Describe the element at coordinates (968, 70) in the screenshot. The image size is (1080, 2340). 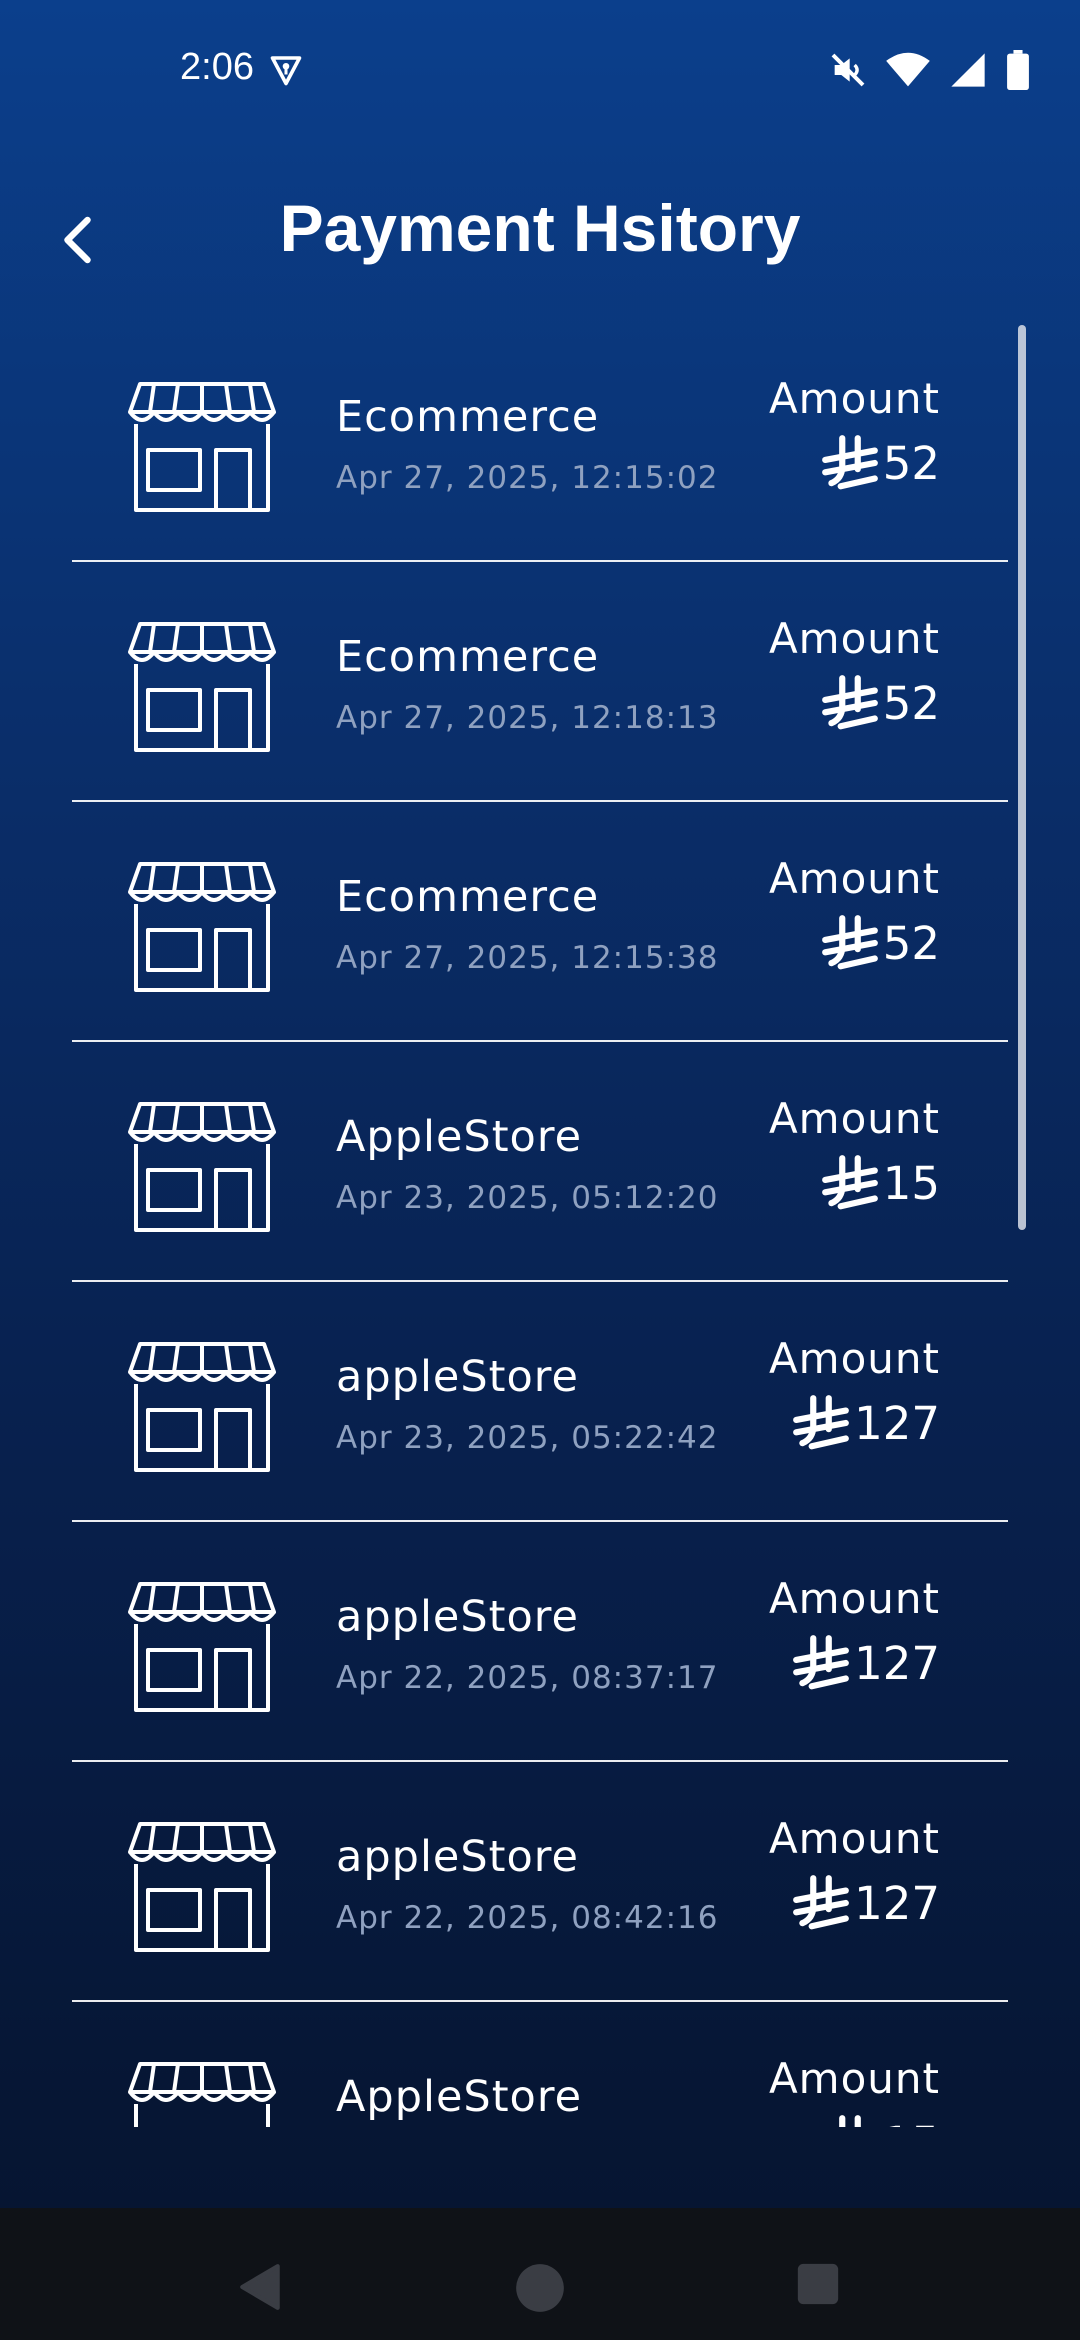
I see `signal-icon` at that location.